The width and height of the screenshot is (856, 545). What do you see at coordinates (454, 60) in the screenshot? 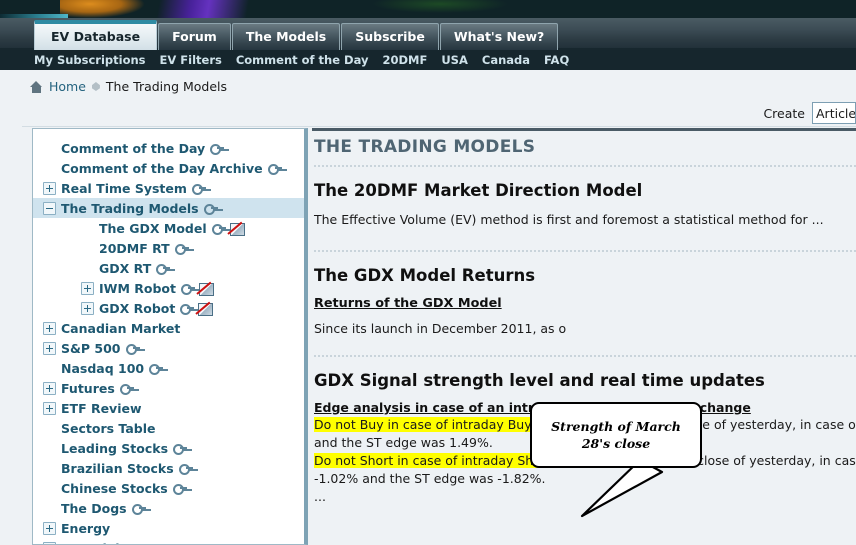
I see `subnav-link-usa: USA` at bounding box center [454, 60].